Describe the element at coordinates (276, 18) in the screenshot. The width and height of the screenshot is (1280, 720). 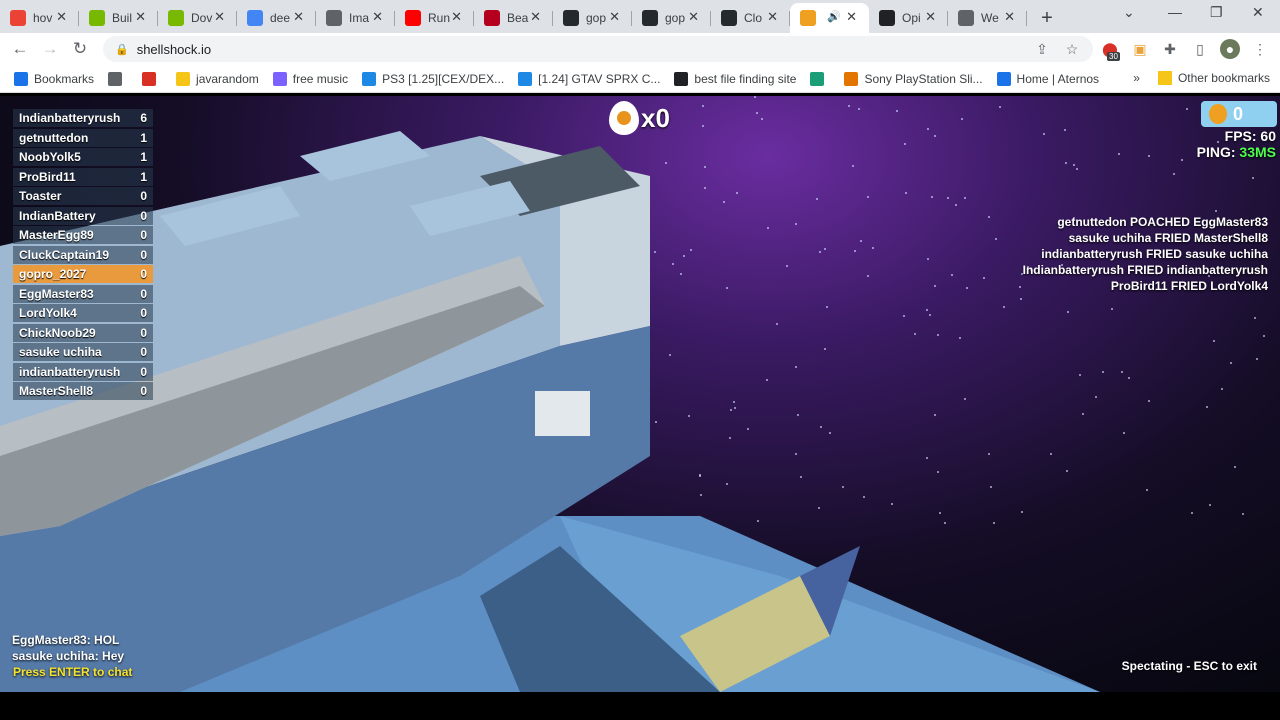
I see `browser-tab: dee ✕` at that location.